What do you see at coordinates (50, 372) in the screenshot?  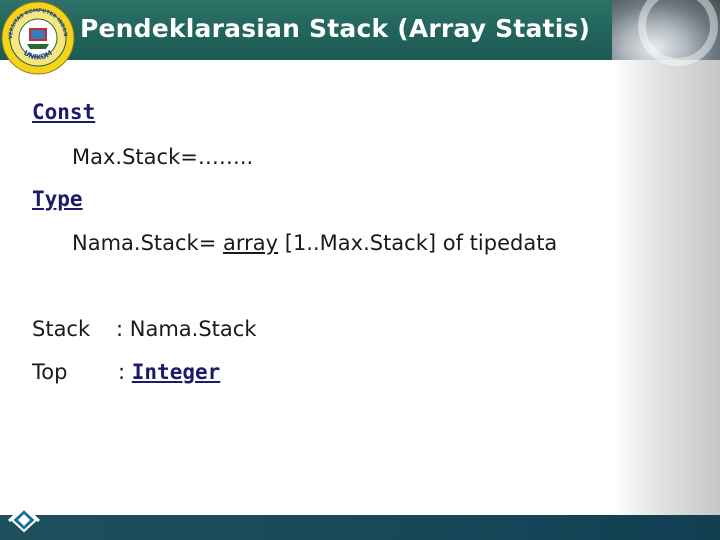 I see `top-var-name: Top` at bounding box center [50, 372].